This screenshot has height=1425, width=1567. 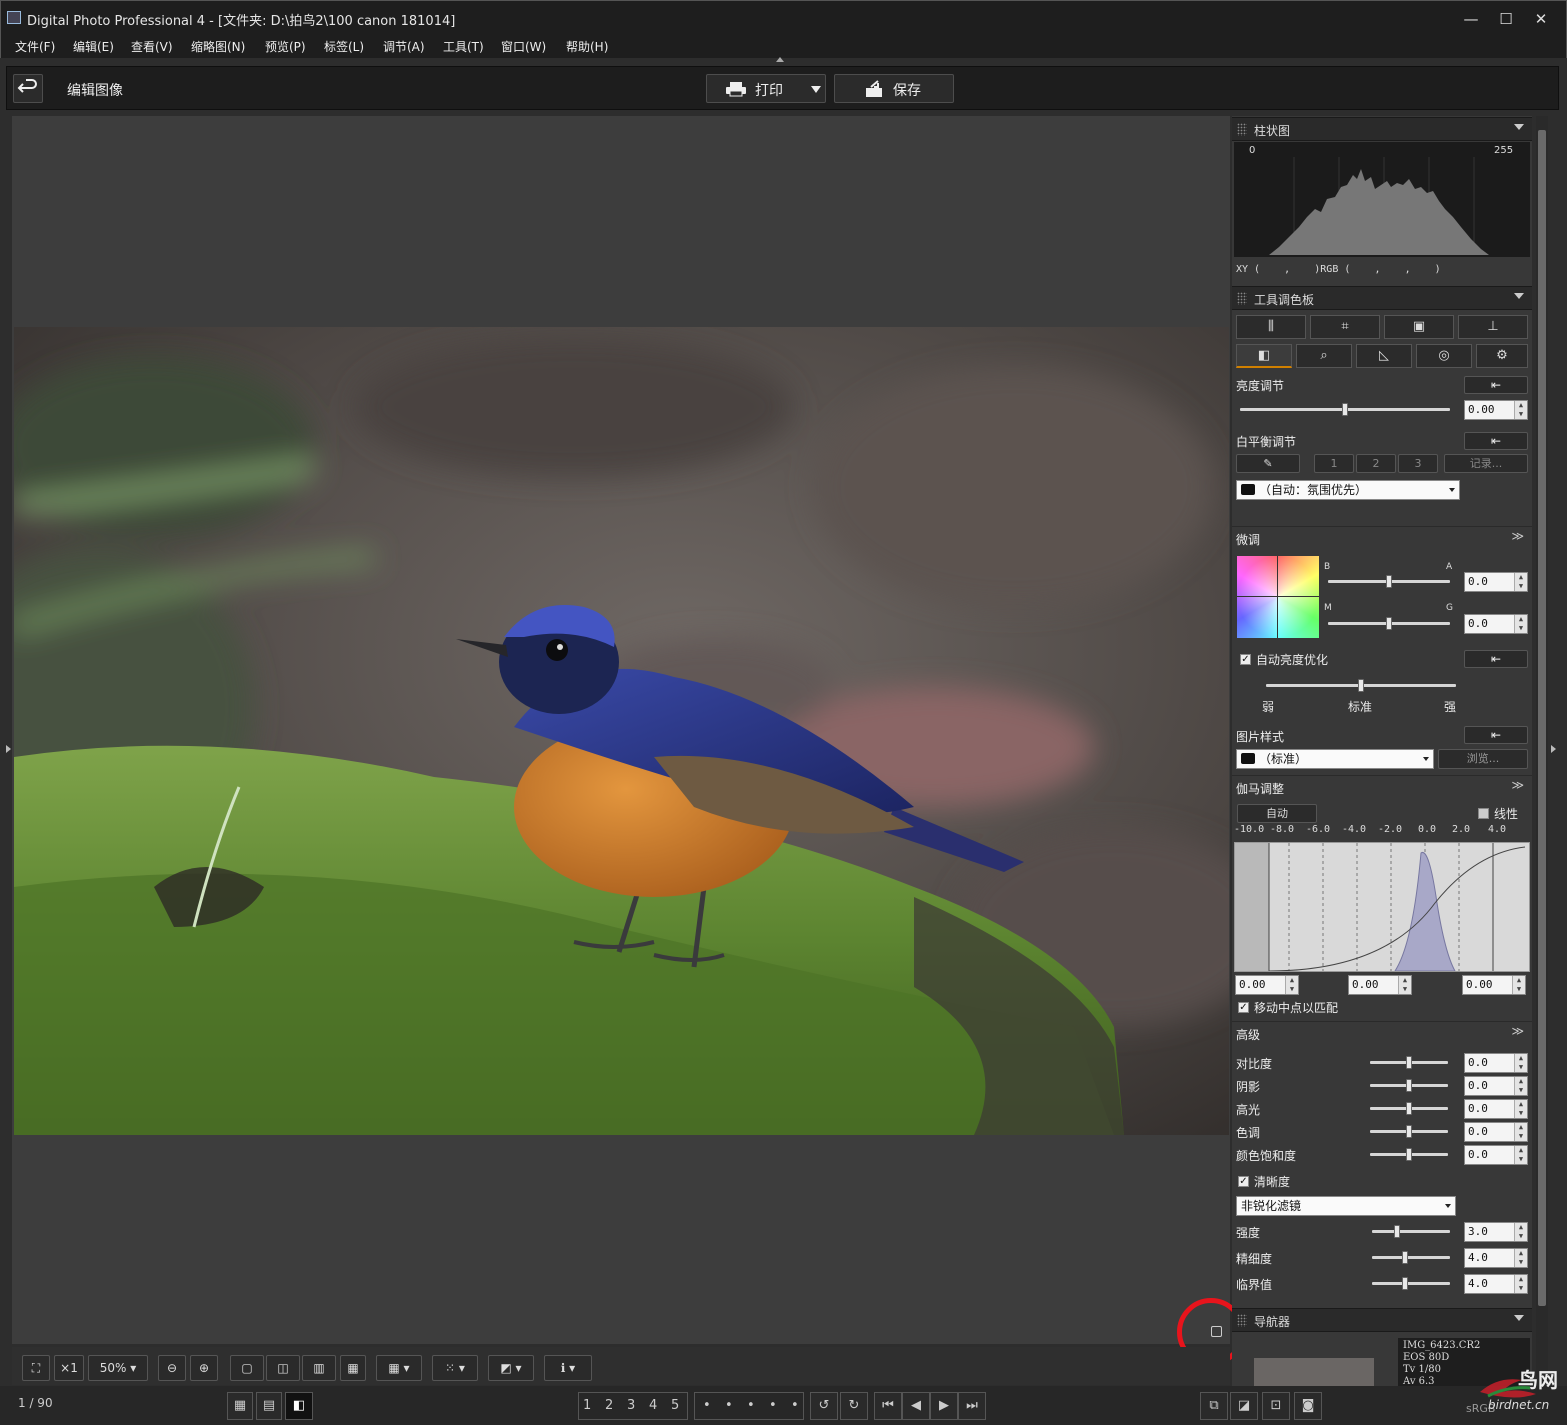 What do you see at coordinates (36, 1368) in the screenshot?
I see `fullscreen-button: ⛶` at bounding box center [36, 1368].